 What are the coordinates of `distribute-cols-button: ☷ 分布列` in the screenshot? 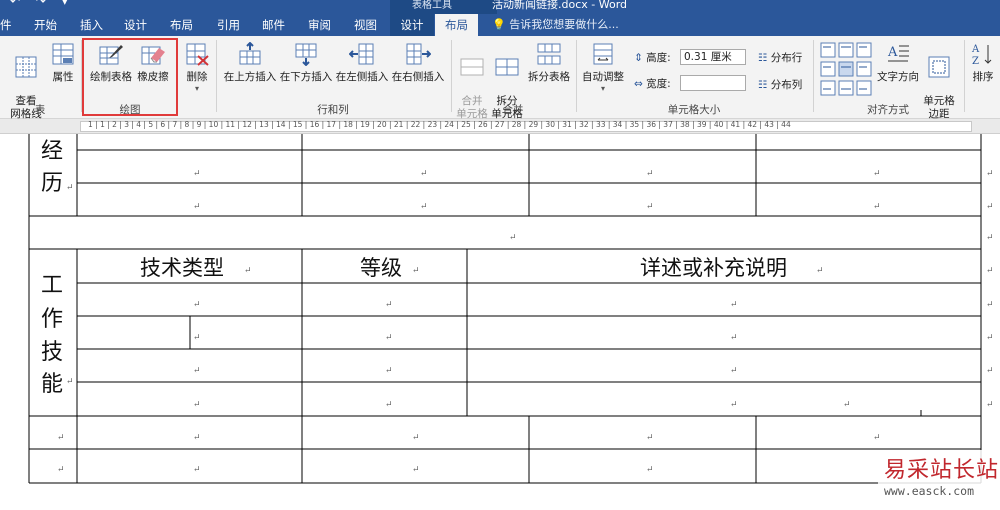 It's located at (780, 84).